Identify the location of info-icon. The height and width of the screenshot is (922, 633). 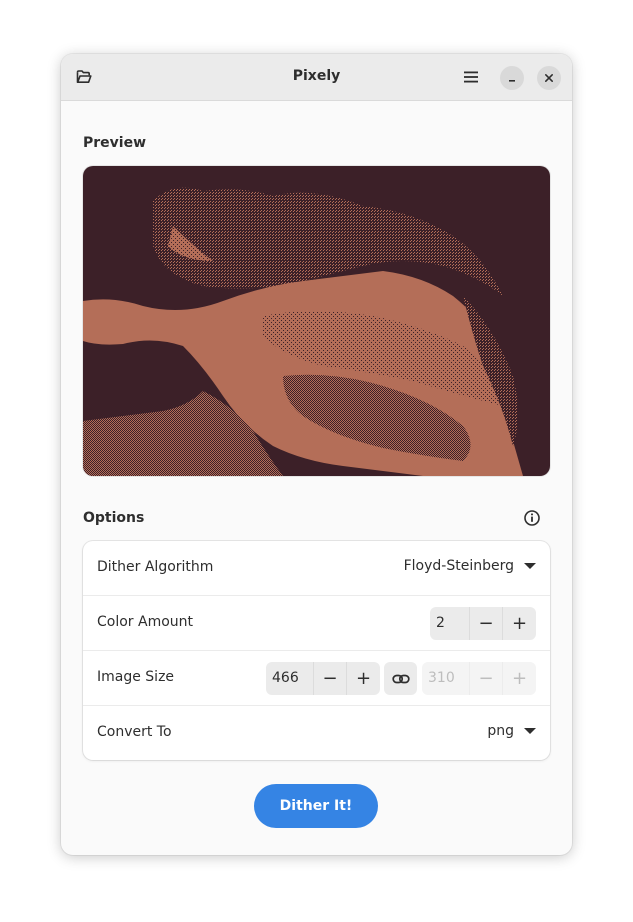
(532, 518).